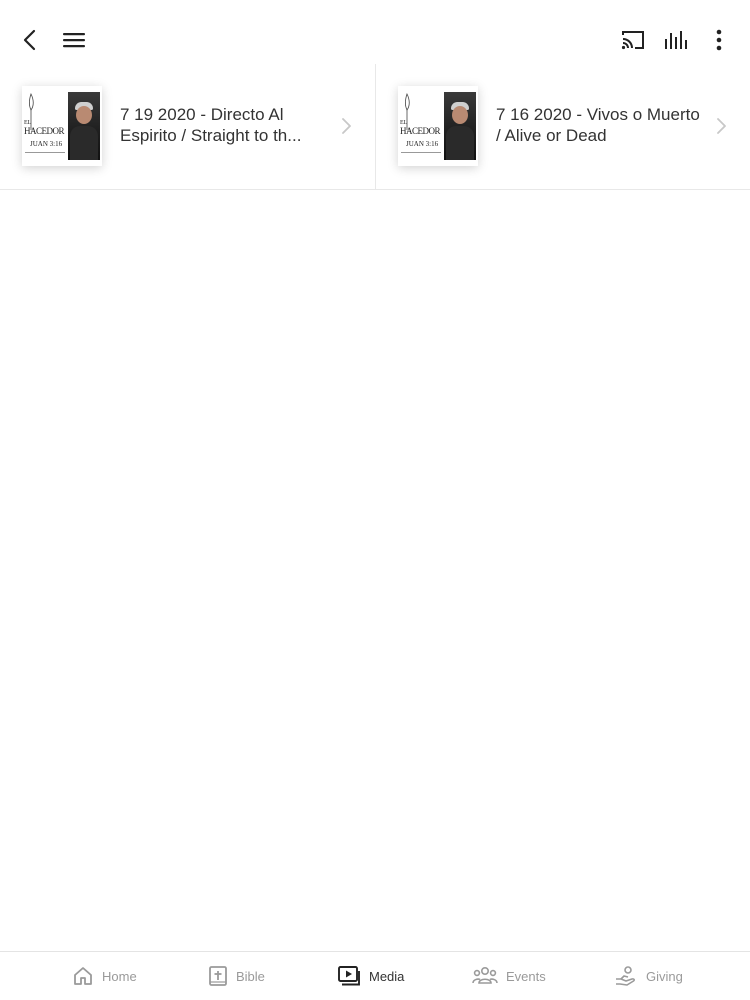 This screenshot has height=1000, width=750. Describe the element at coordinates (250, 976) in the screenshot. I see `tab-label: Bible` at that location.